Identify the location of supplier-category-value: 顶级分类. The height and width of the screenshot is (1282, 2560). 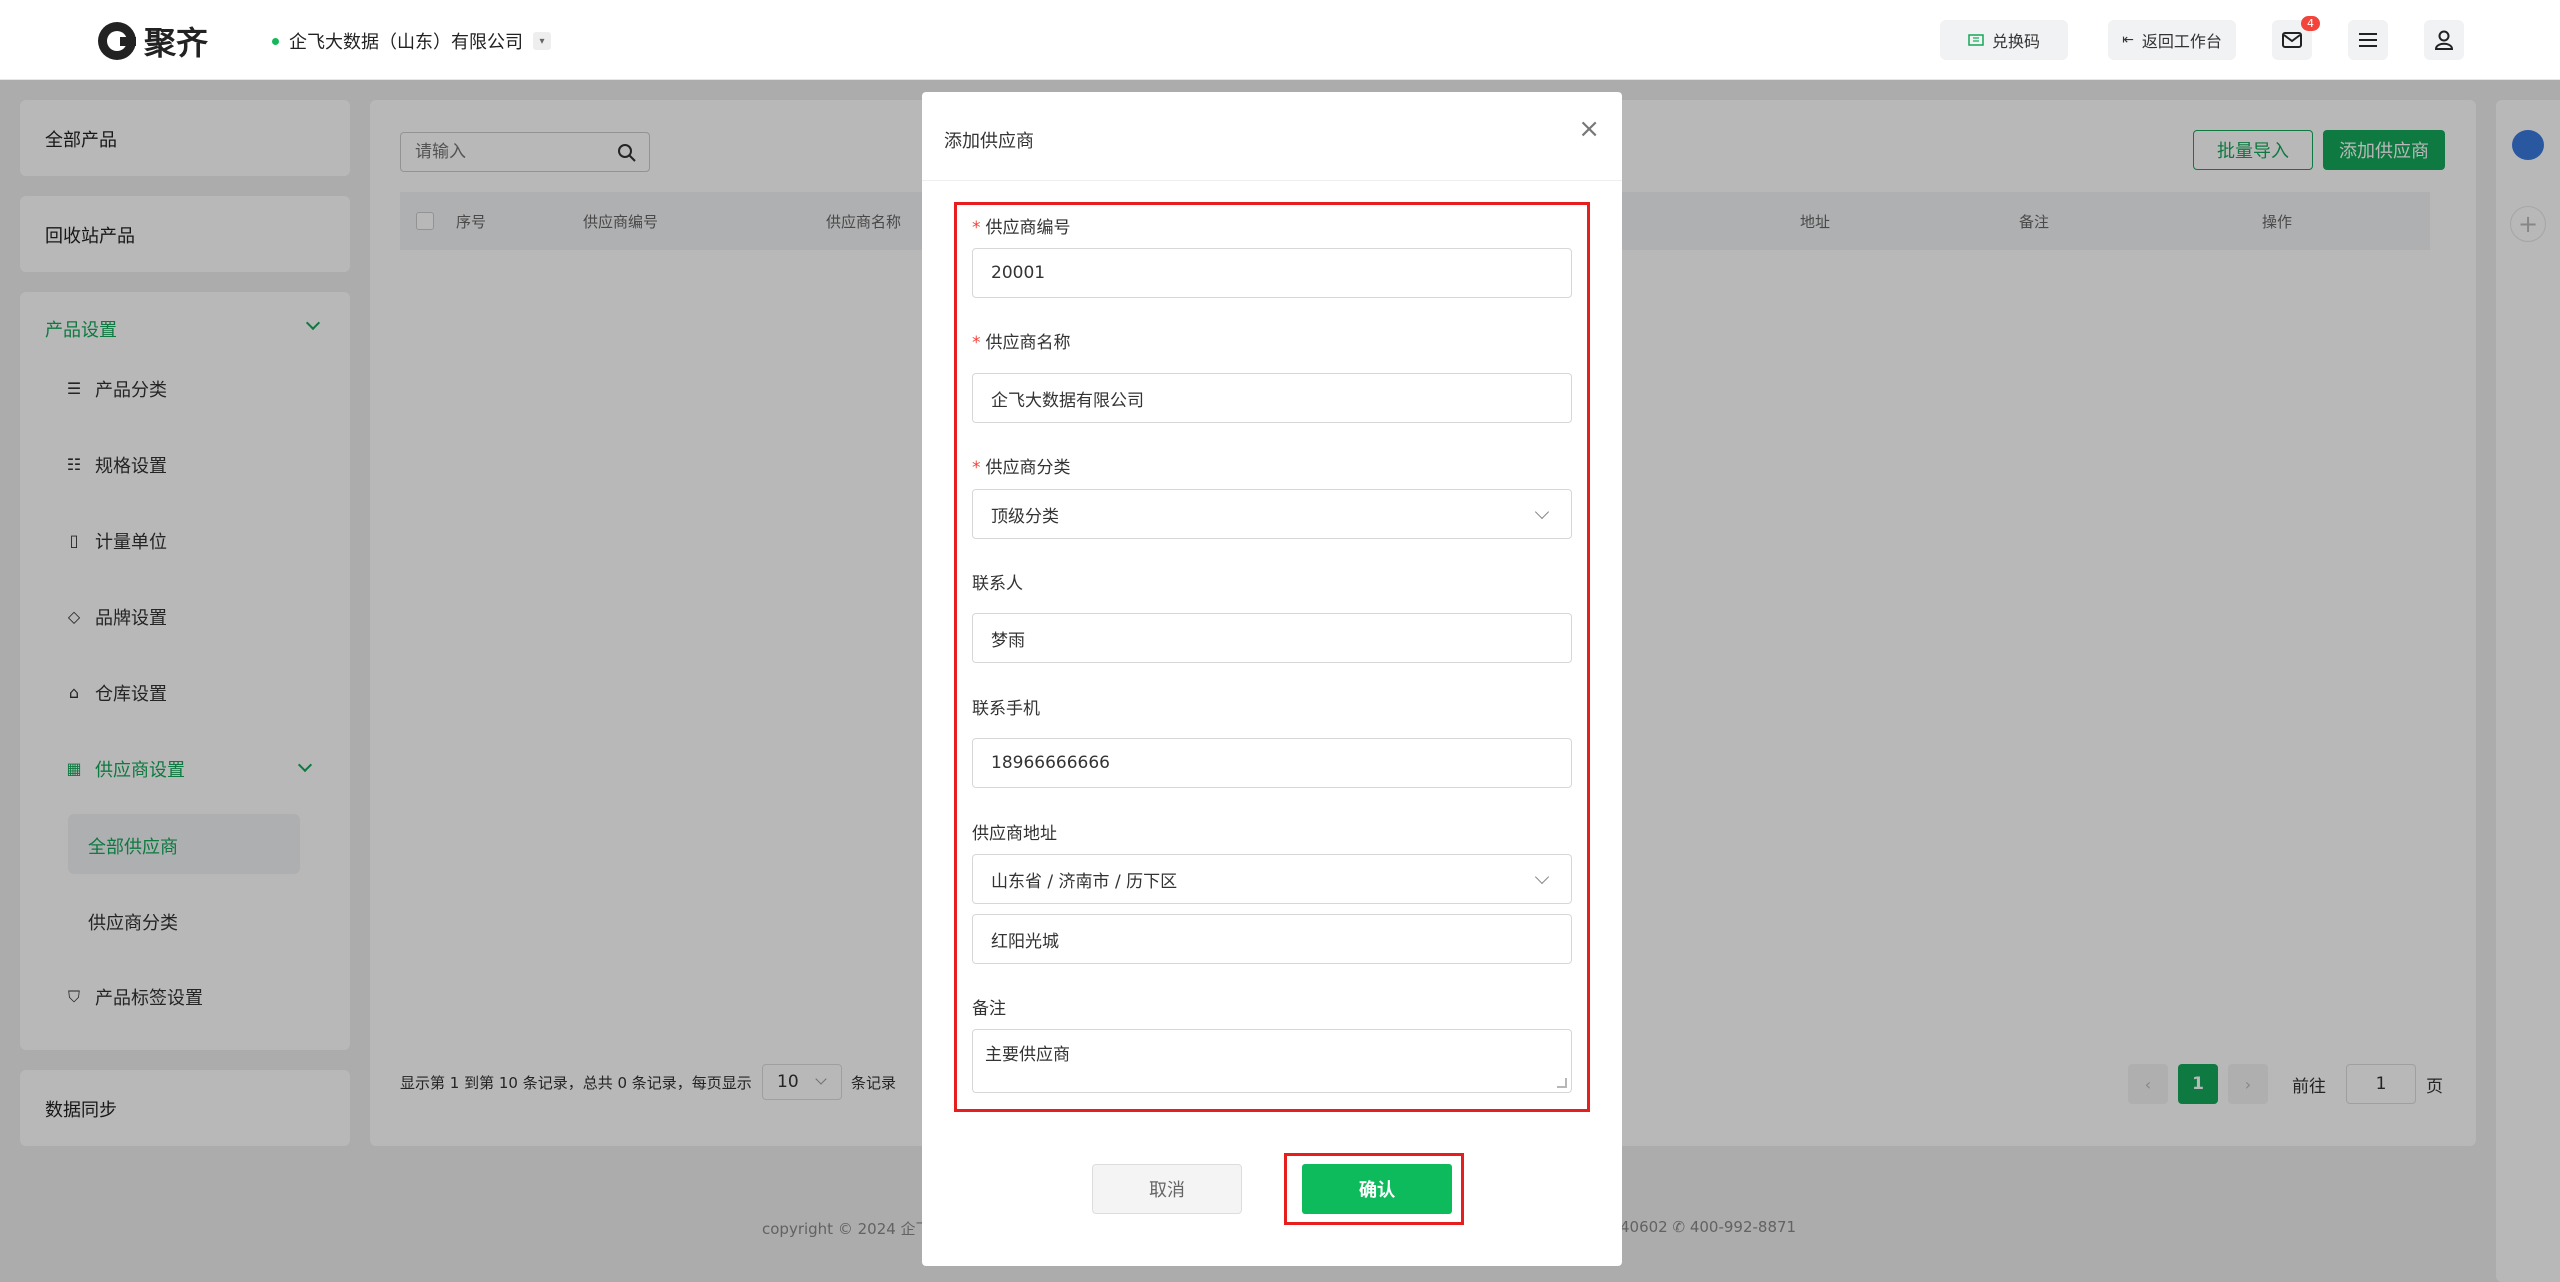
(1025, 516).